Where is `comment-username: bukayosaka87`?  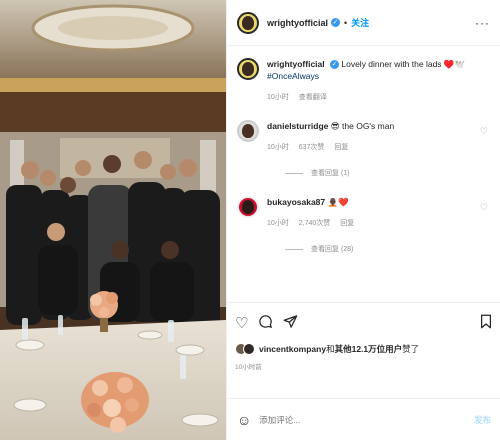 comment-username: bukayosaka87 is located at coordinates (296, 202).